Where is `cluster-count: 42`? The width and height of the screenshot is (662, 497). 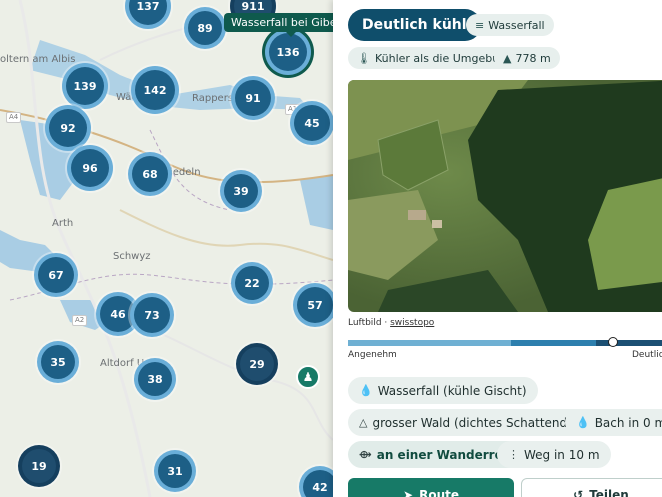 cluster-count: 42 is located at coordinates (320, 487).